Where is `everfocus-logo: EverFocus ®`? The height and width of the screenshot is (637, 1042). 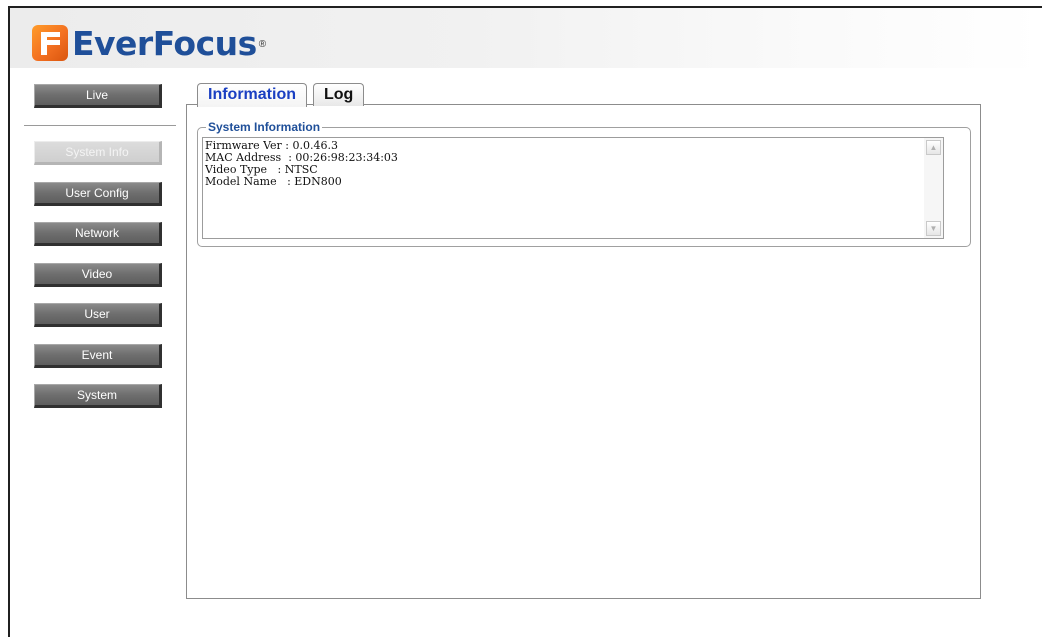 everfocus-logo: EverFocus ® is located at coordinates (149, 43).